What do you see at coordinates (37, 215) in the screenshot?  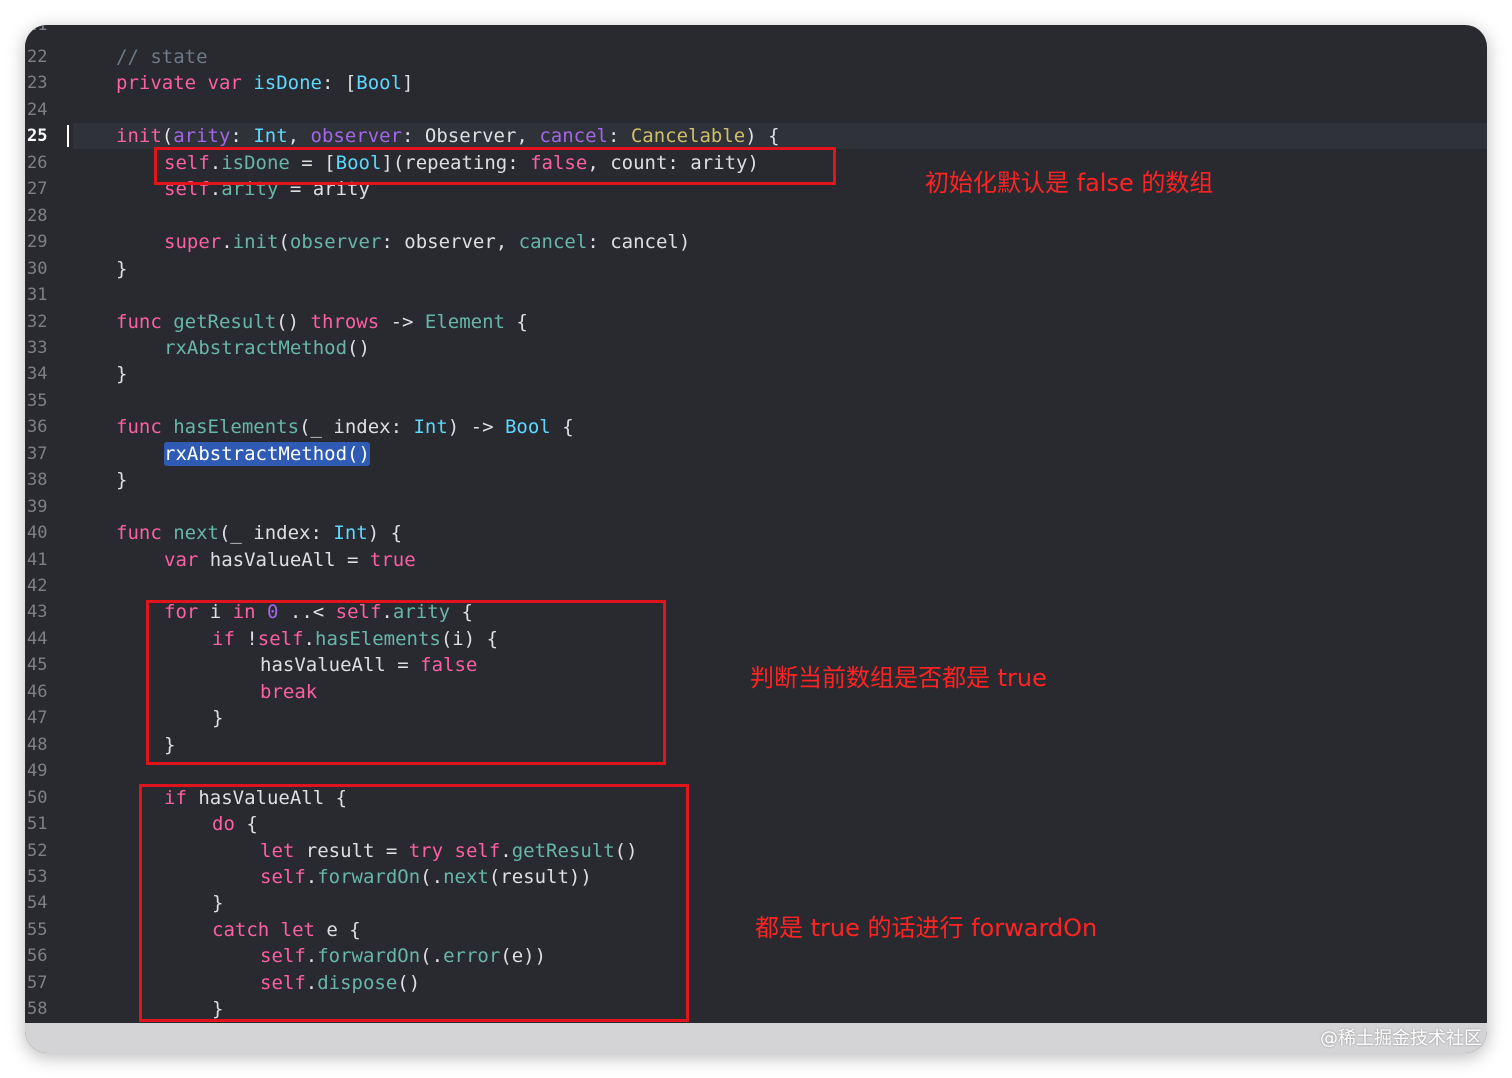 I see `line-number: 28` at bounding box center [37, 215].